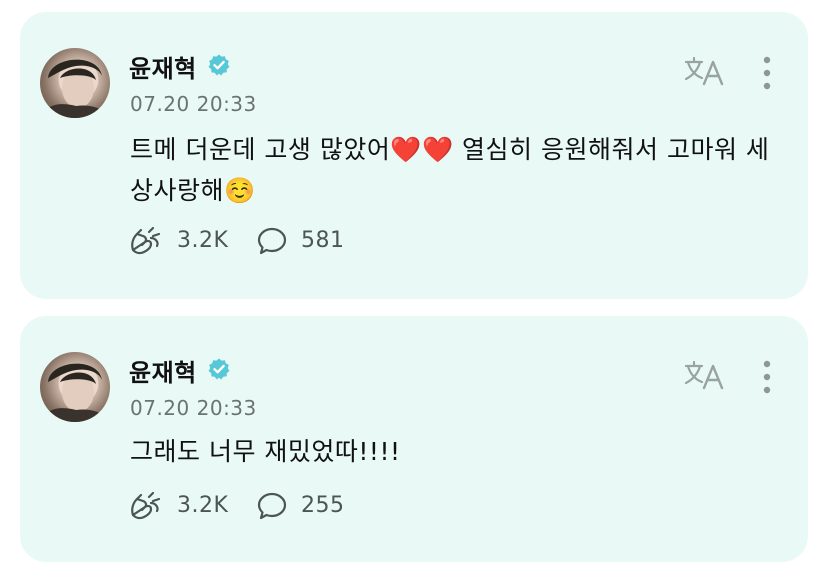 The image size is (828, 579). I want to click on post-text: 그래도 너무 재밌었따!!!!, so click(265, 451).